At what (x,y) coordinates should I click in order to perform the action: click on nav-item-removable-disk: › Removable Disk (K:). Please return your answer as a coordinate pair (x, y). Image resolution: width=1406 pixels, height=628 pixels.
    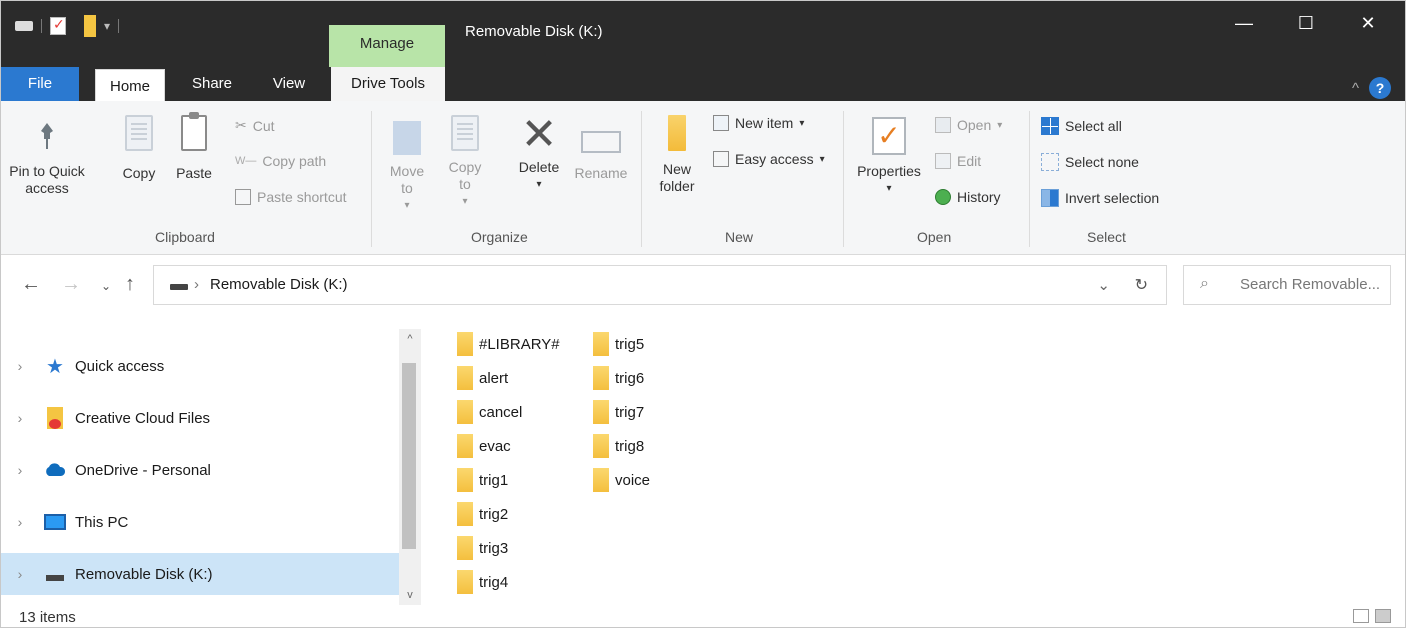
    Looking at the image, I should click on (200, 574).